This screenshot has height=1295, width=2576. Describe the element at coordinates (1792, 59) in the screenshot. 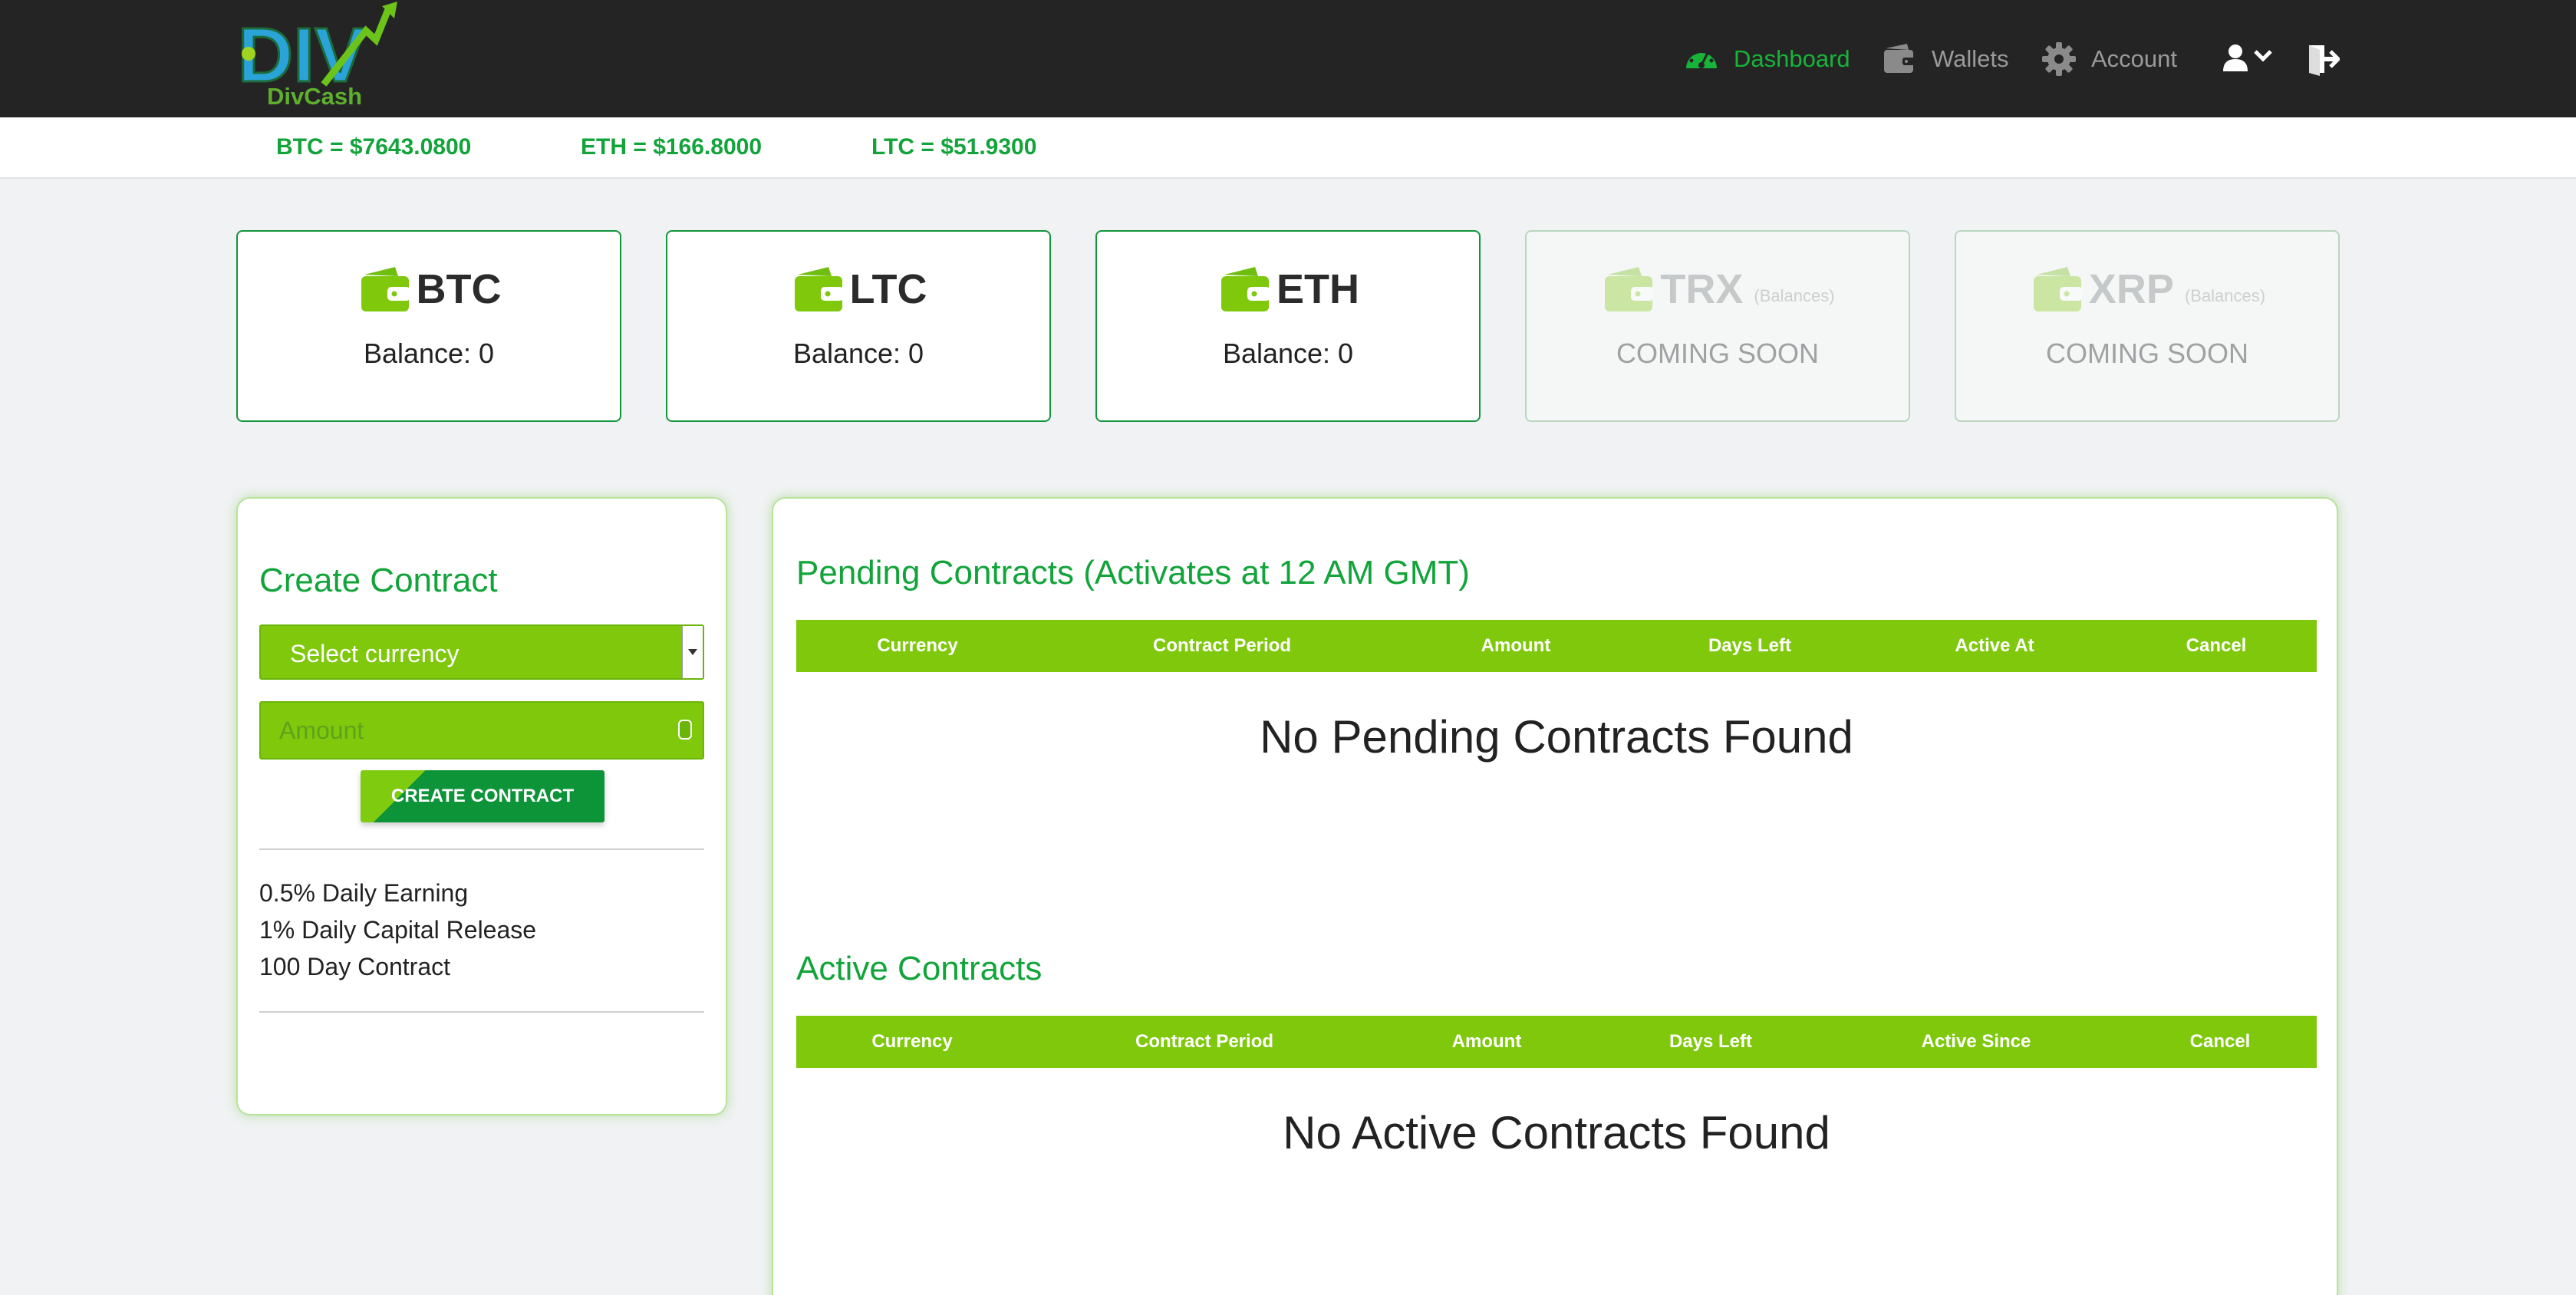

I see `nav-dashboard-label: Dashboard` at that location.